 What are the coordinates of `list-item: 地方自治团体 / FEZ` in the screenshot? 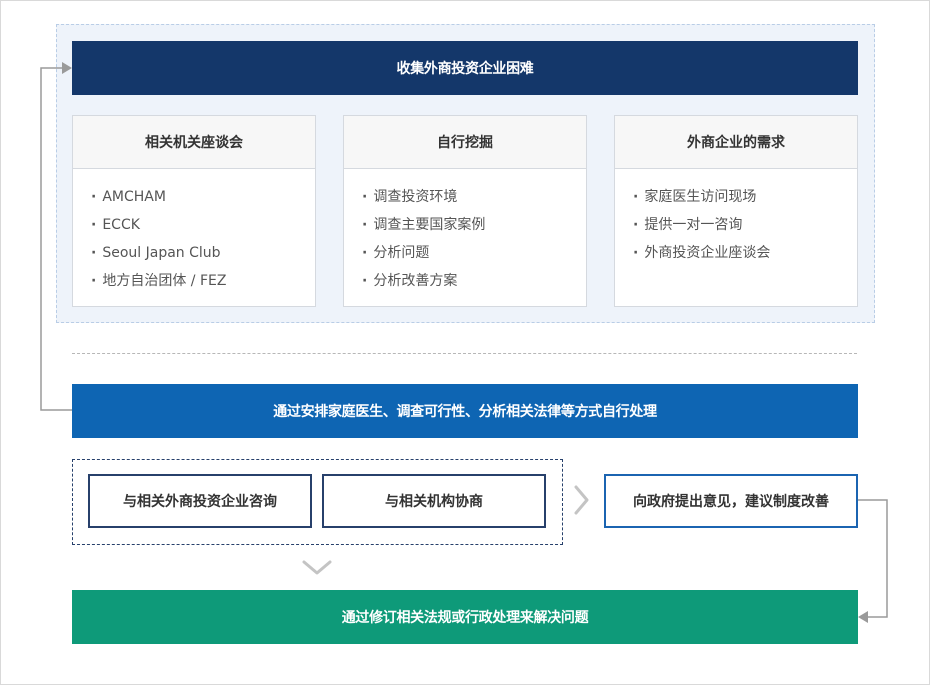 It's located at (203, 281).